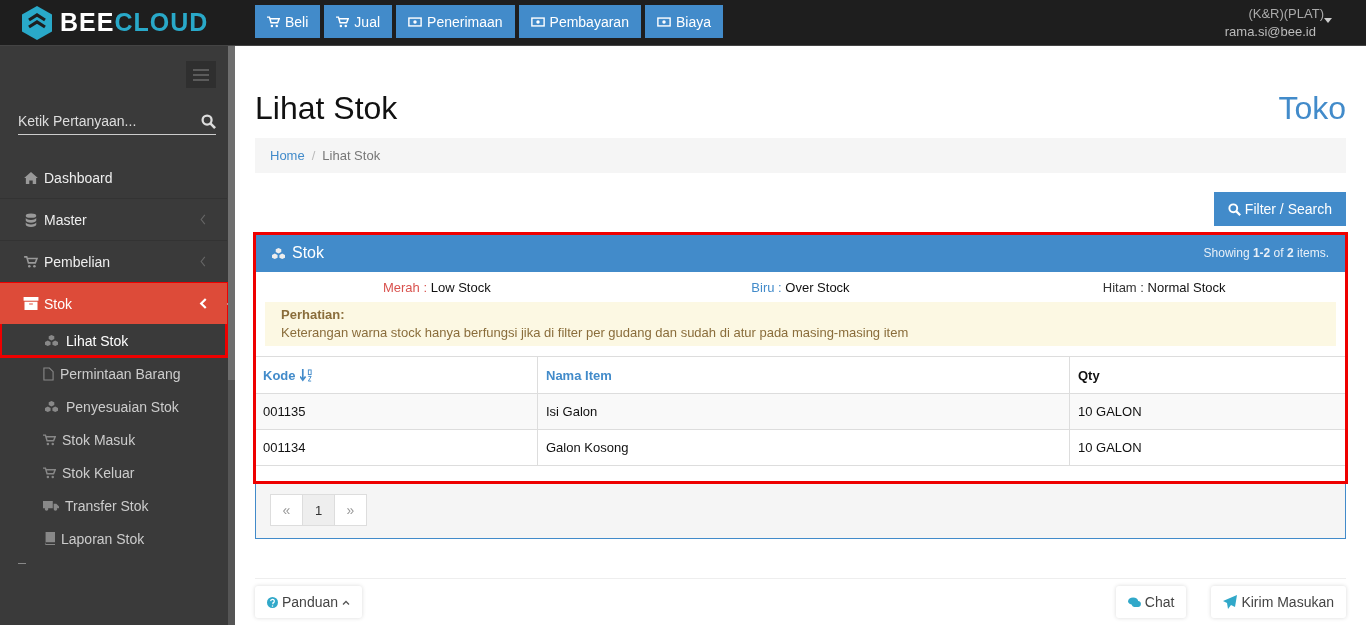 The image size is (1366, 625). I want to click on truck-icon, so click(51, 505).